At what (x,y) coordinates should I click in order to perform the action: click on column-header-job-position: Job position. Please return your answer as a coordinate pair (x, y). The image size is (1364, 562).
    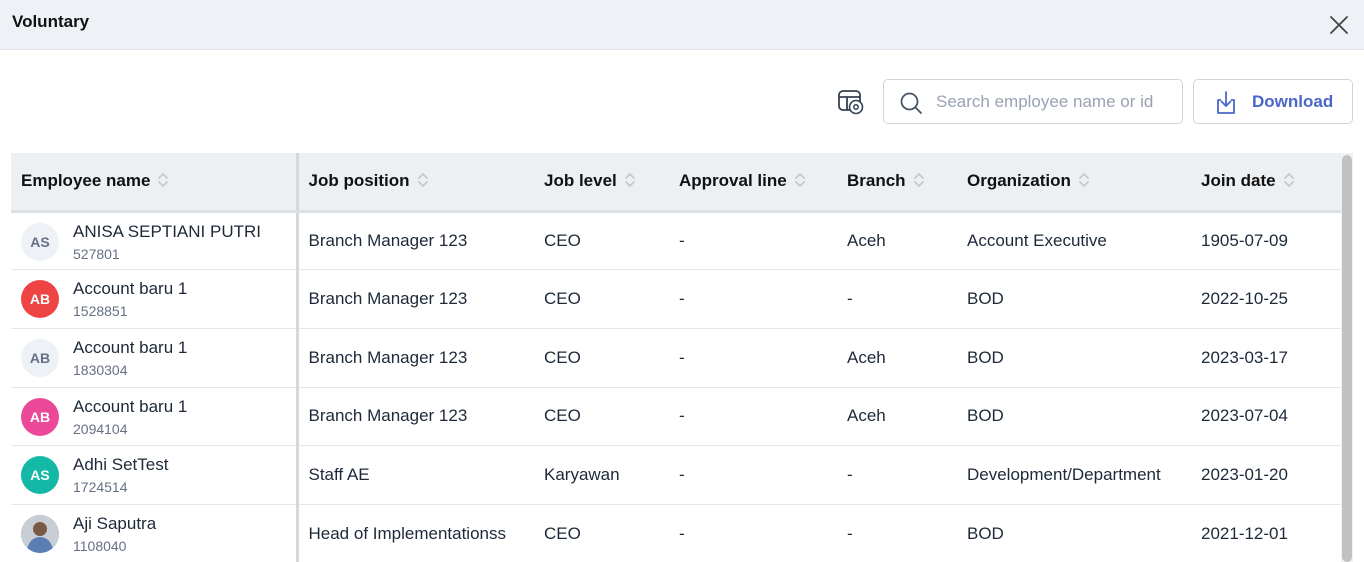
    Looking at the image, I should click on (415, 183).